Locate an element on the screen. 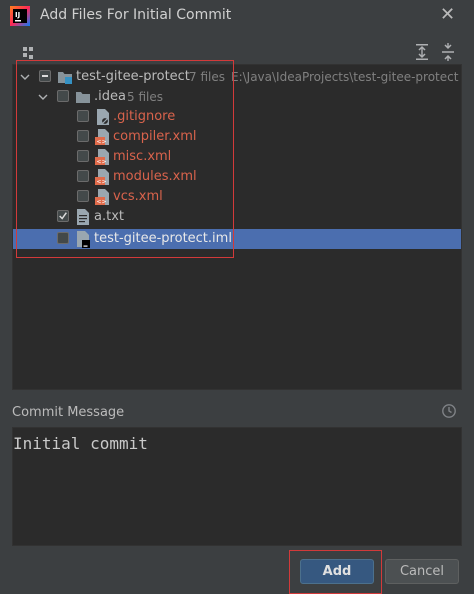 The width and height of the screenshot is (474, 594). tree-label-modules-xml: modules.xml is located at coordinates (155, 176).